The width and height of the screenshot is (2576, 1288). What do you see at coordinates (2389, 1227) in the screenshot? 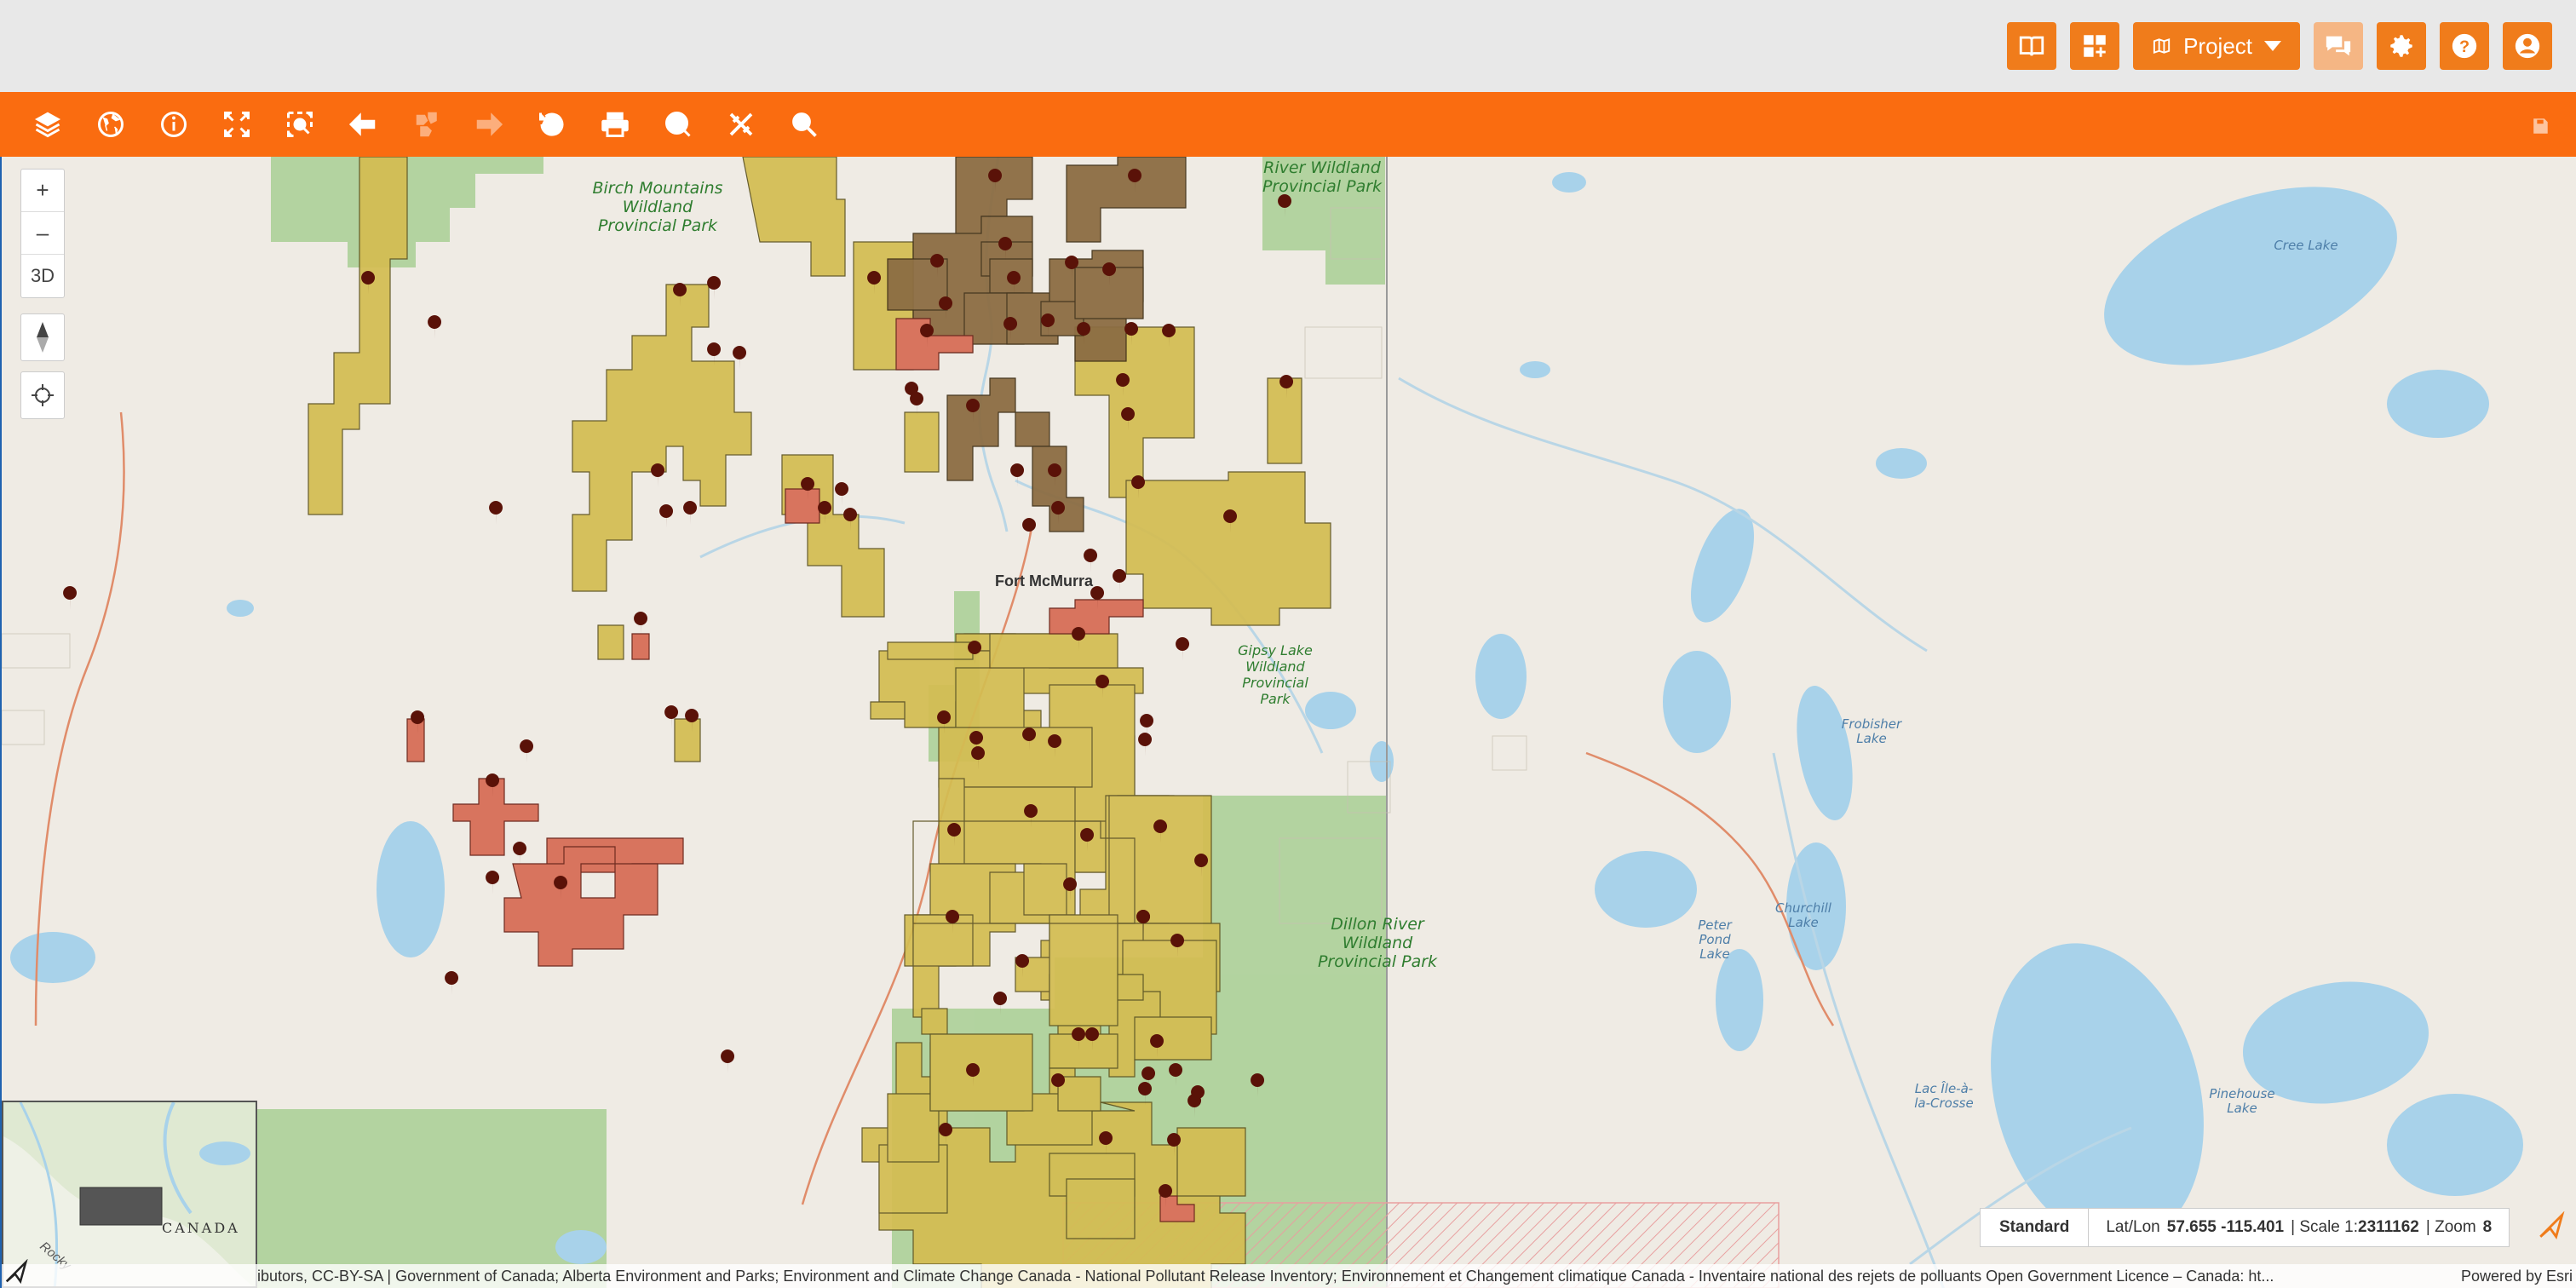
I see `scale-value: 2311162` at bounding box center [2389, 1227].